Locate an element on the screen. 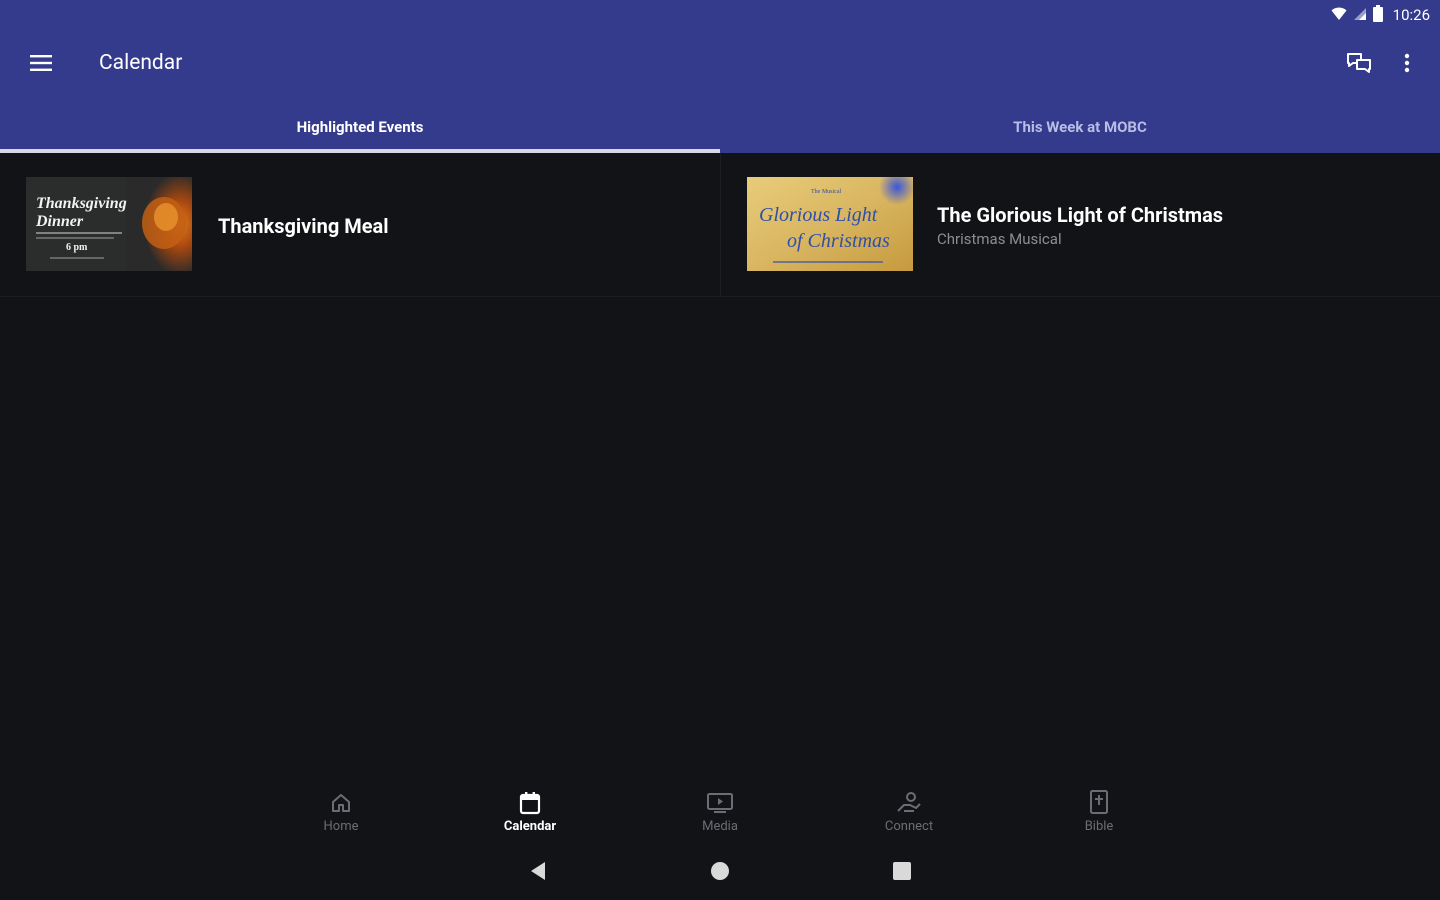 This screenshot has height=900, width=1440. hamburger-menu-icon is located at coordinates (41, 65).